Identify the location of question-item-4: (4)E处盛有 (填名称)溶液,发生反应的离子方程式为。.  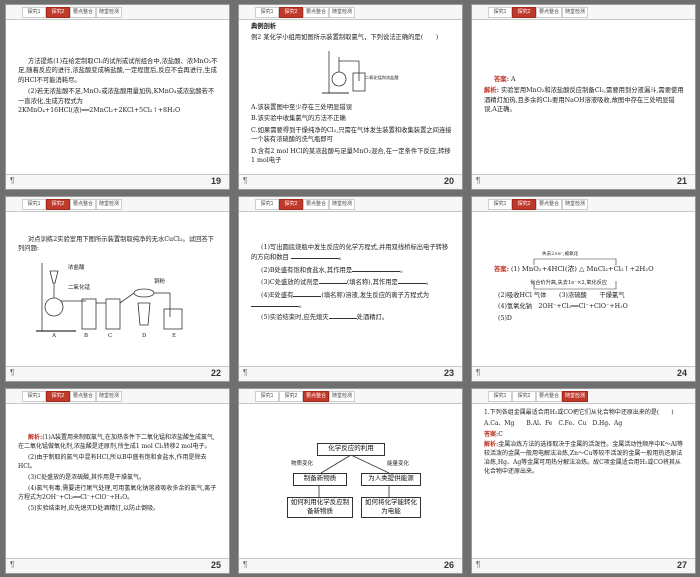
(351, 300).